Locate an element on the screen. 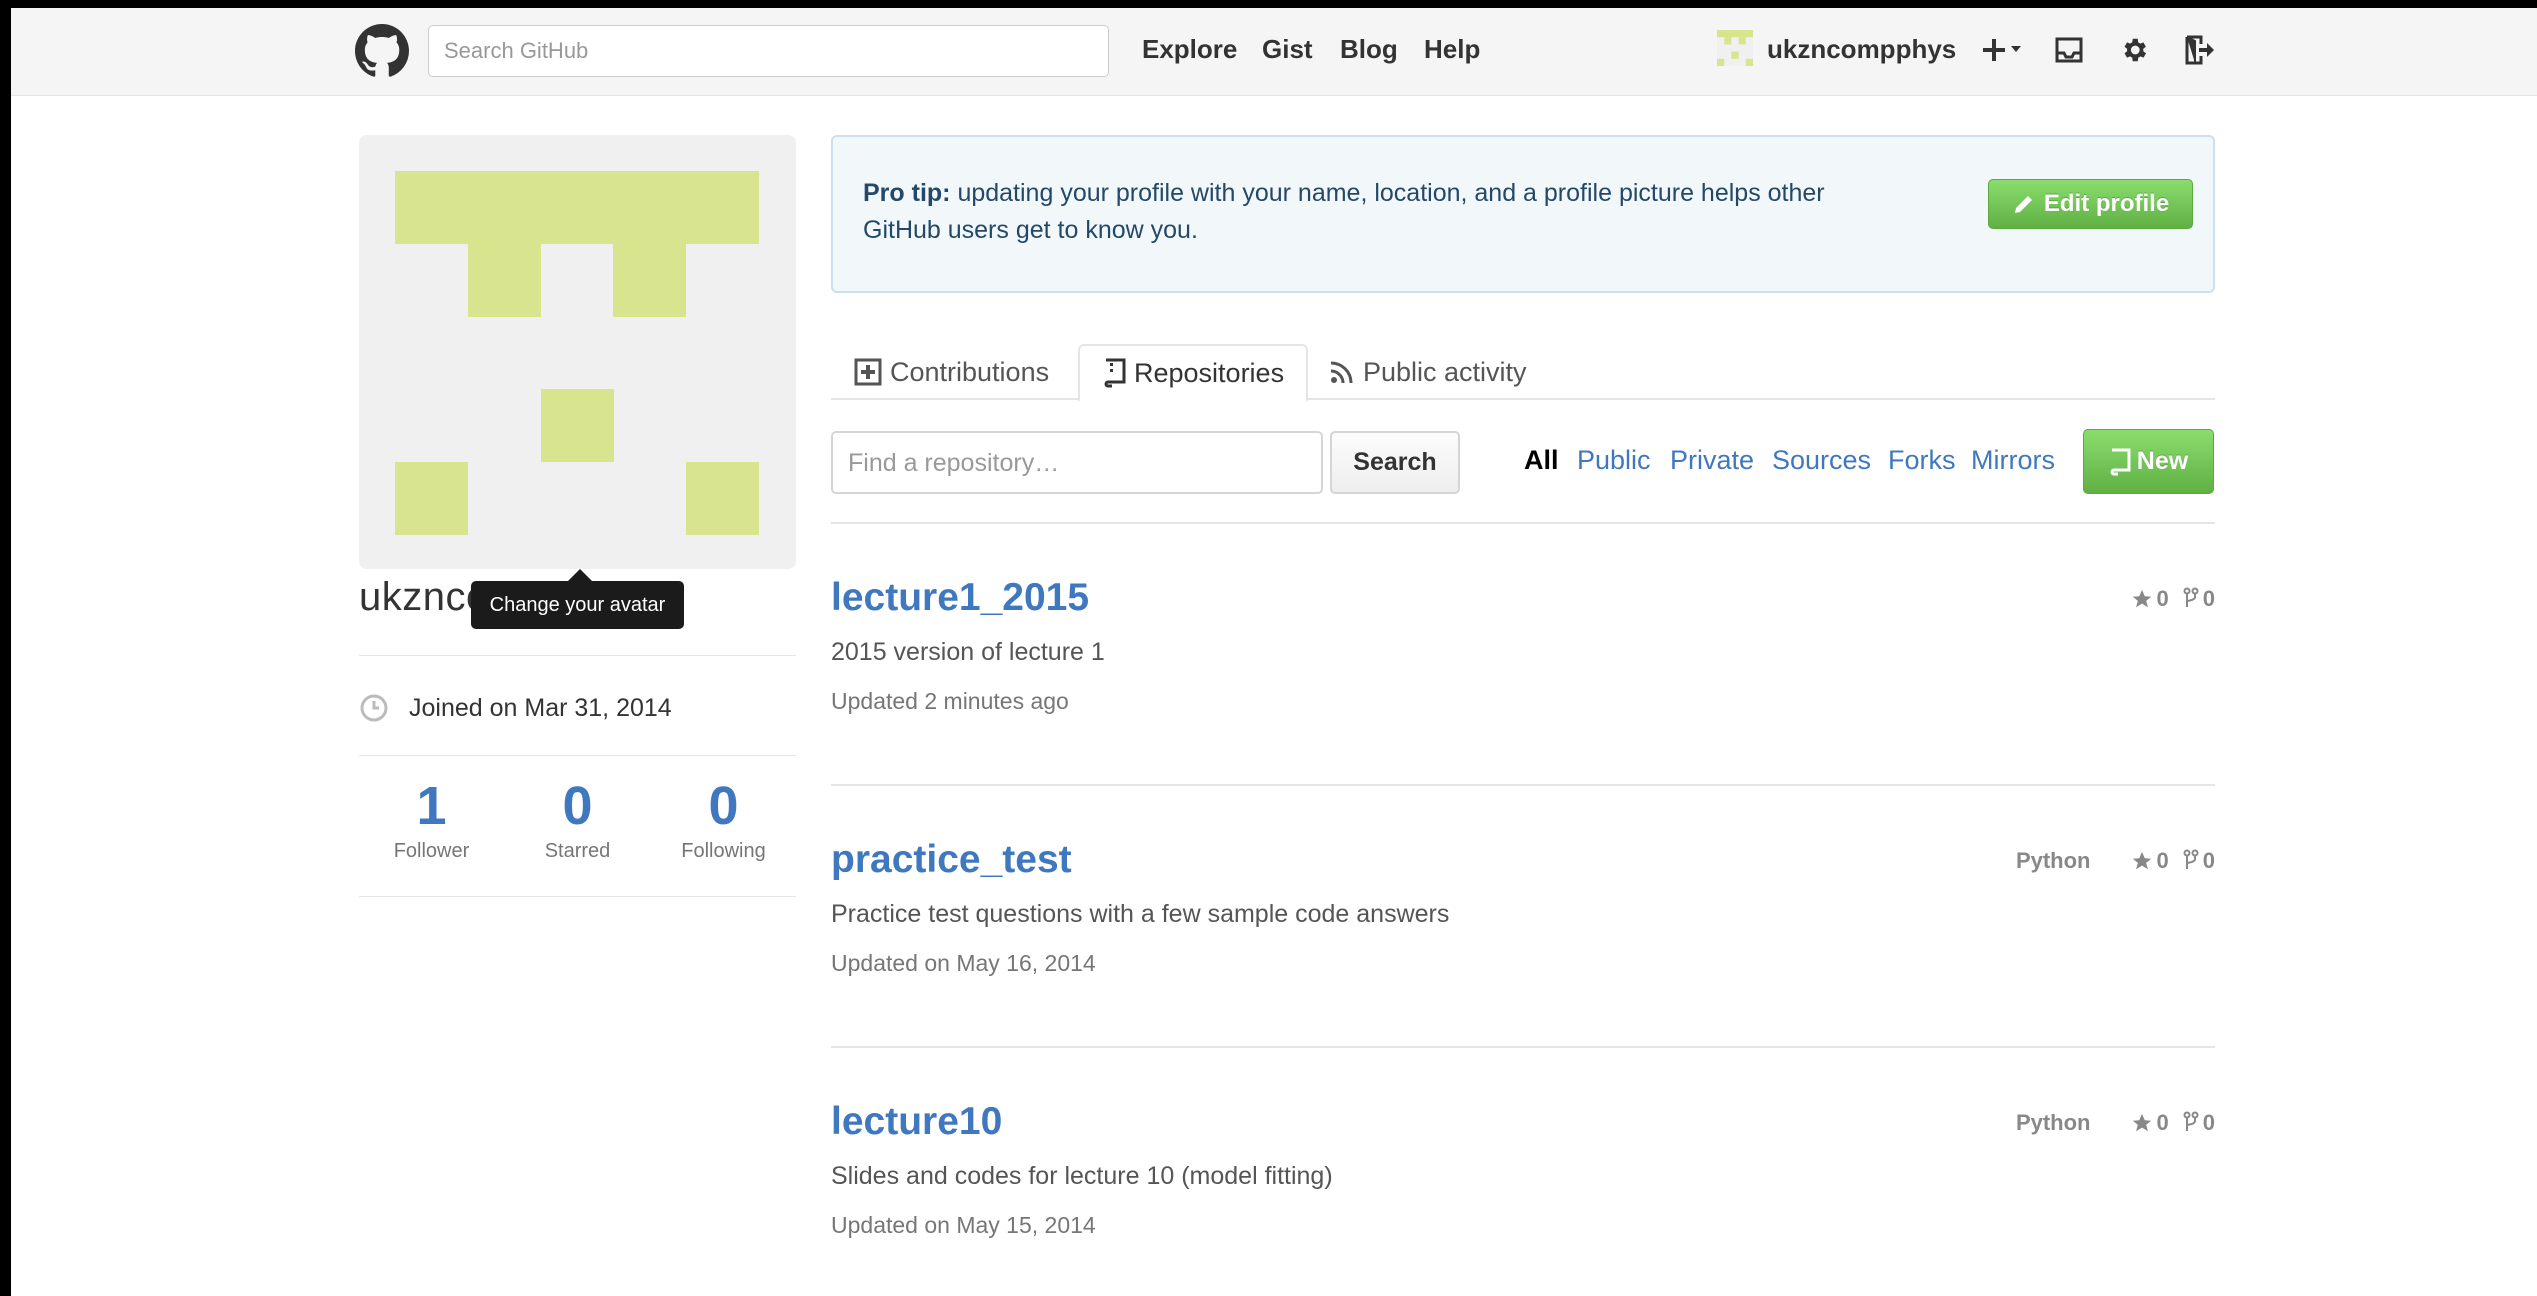 This screenshot has height=1296, width=2537. repo-name-link: lecture1_2015 is located at coordinates (960, 598).